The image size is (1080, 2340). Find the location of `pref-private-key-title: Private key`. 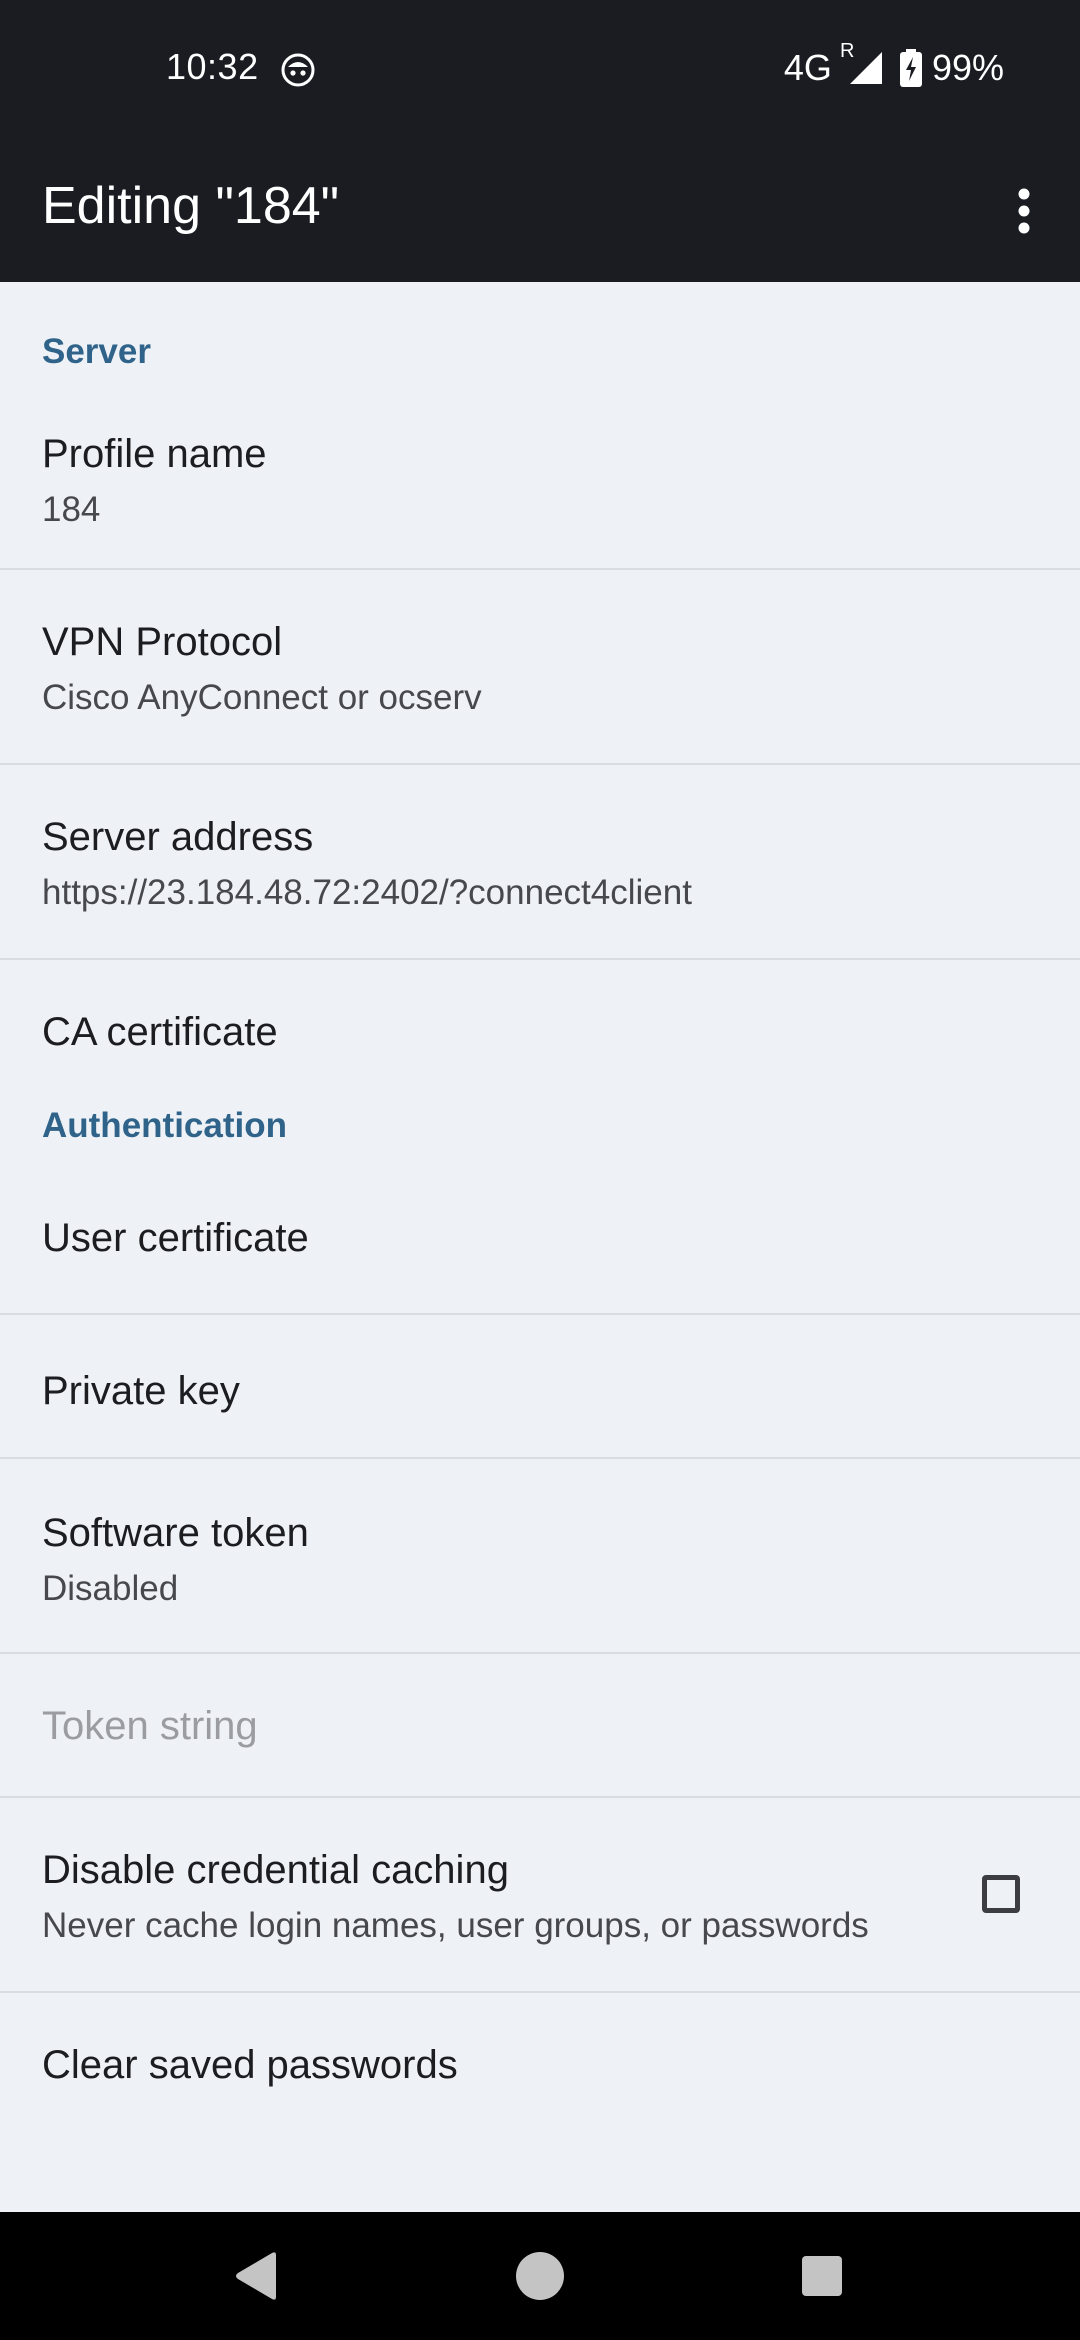

pref-private-key-title: Private key is located at coordinates (141, 1391).